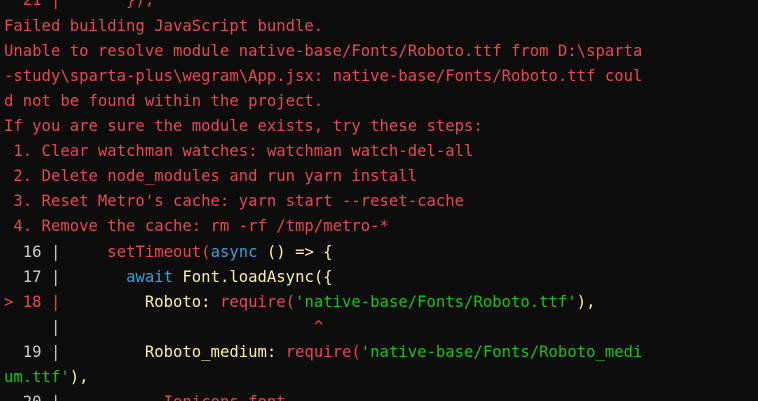 Image resolution: width=758 pixels, height=401 pixels. What do you see at coordinates (164, 101) in the screenshot?
I see `error-message-line-3: d not be found within the project.` at bounding box center [164, 101].